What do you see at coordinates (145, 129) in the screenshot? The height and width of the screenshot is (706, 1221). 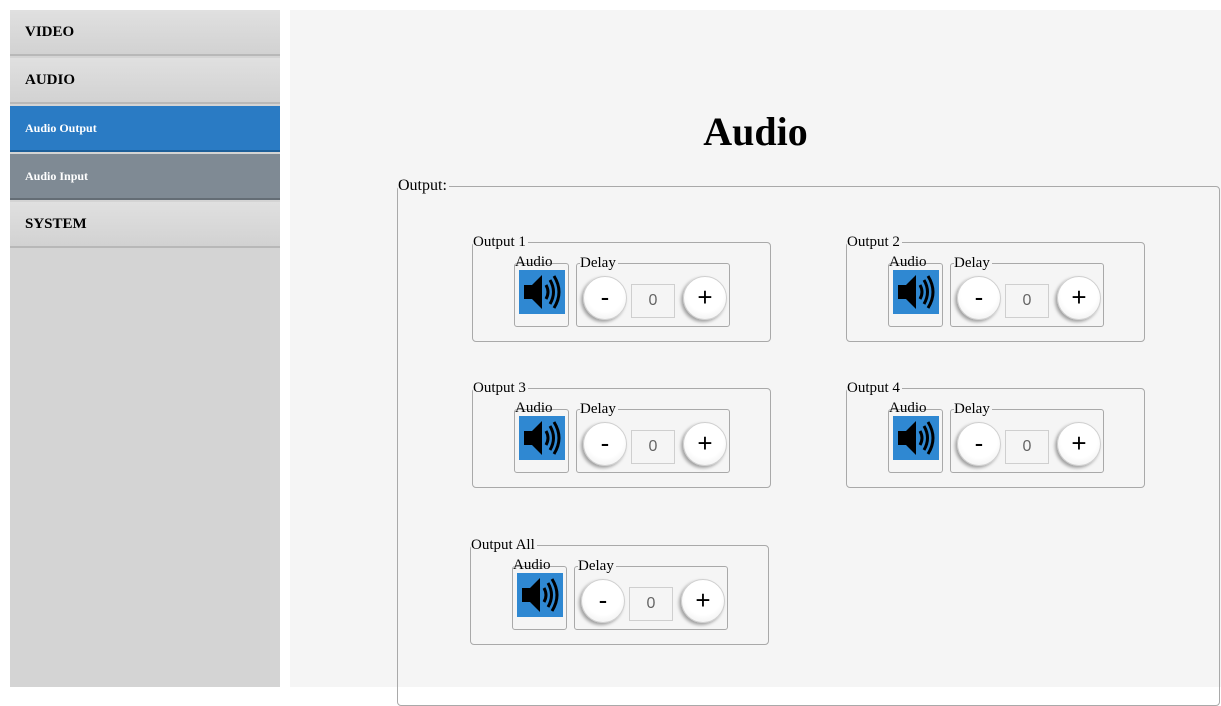 I see `sidebar-item-audio-output: Audio Output` at bounding box center [145, 129].